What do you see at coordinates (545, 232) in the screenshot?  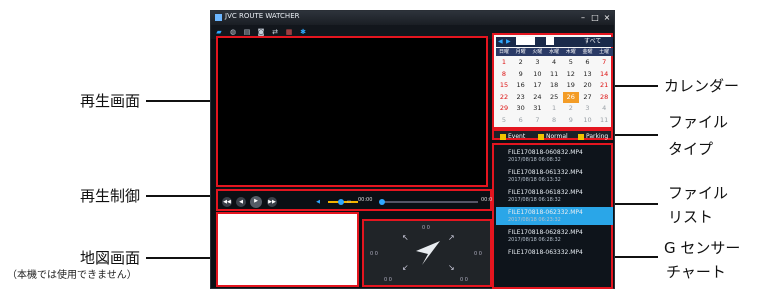 I see `file-name: FILE170818-062832.MP4` at bounding box center [545, 232].